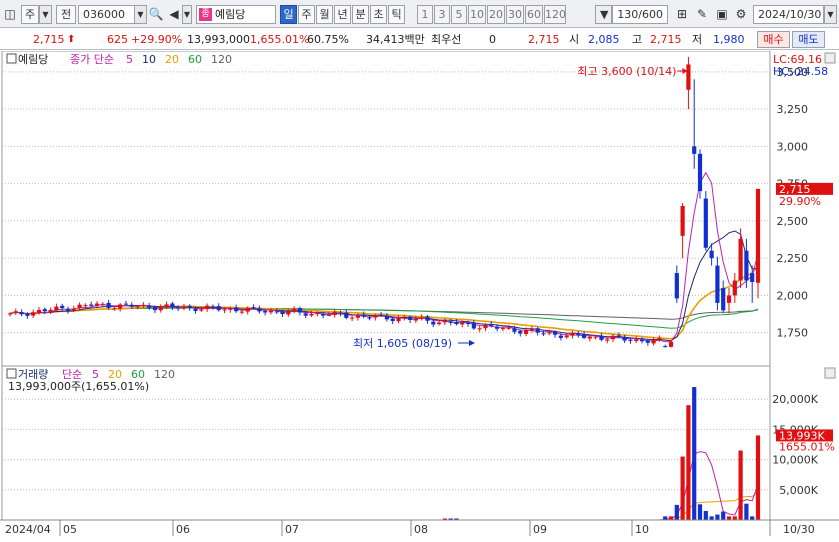 The width and height of the screenshot is (839, 542). Describe the element at coordinates (800, 201) in the screenshot. I see `last-pct-tag: 29.90%` at that location.